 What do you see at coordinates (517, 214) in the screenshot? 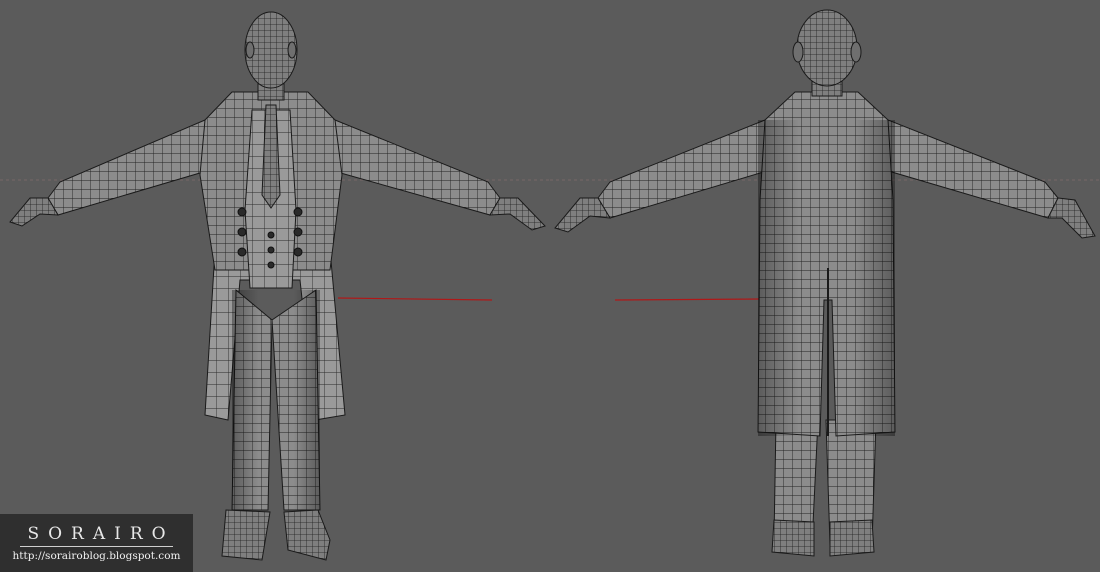
I see `front-right-hand` at bounding box center [517, 214].